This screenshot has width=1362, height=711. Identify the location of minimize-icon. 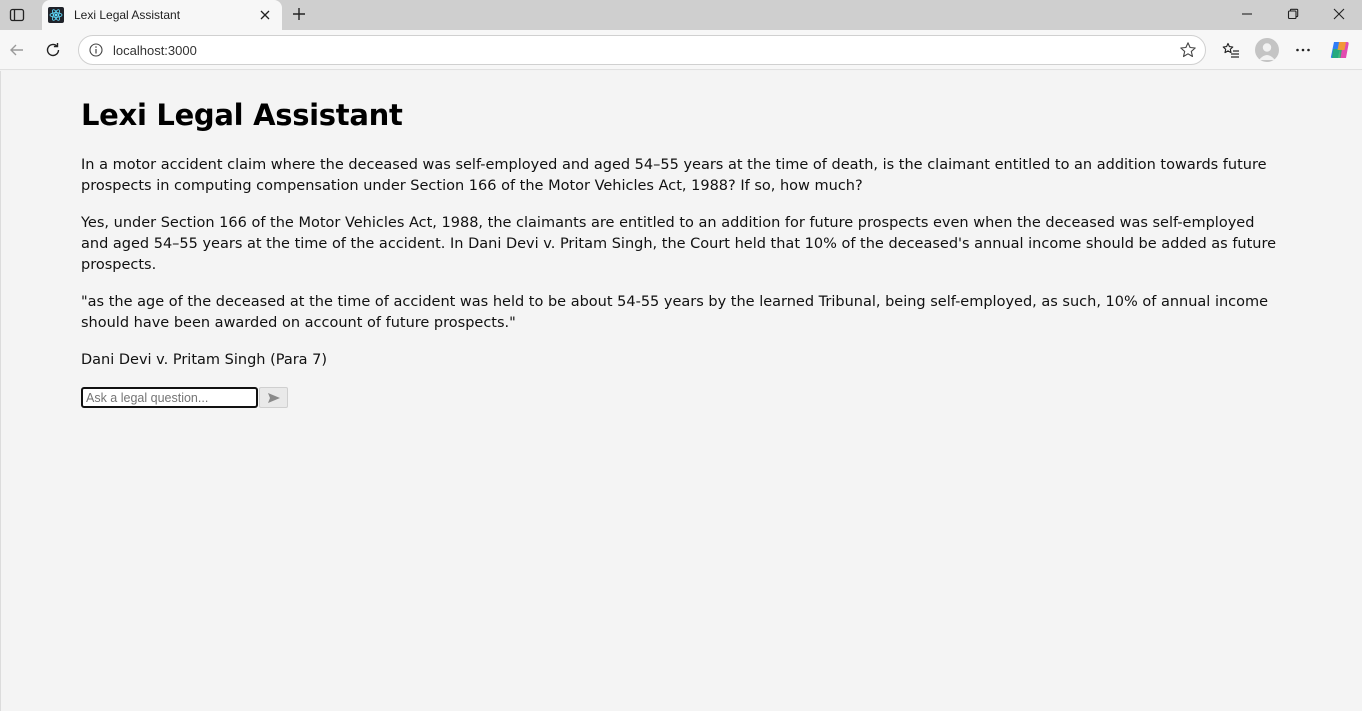
(1247, 14).